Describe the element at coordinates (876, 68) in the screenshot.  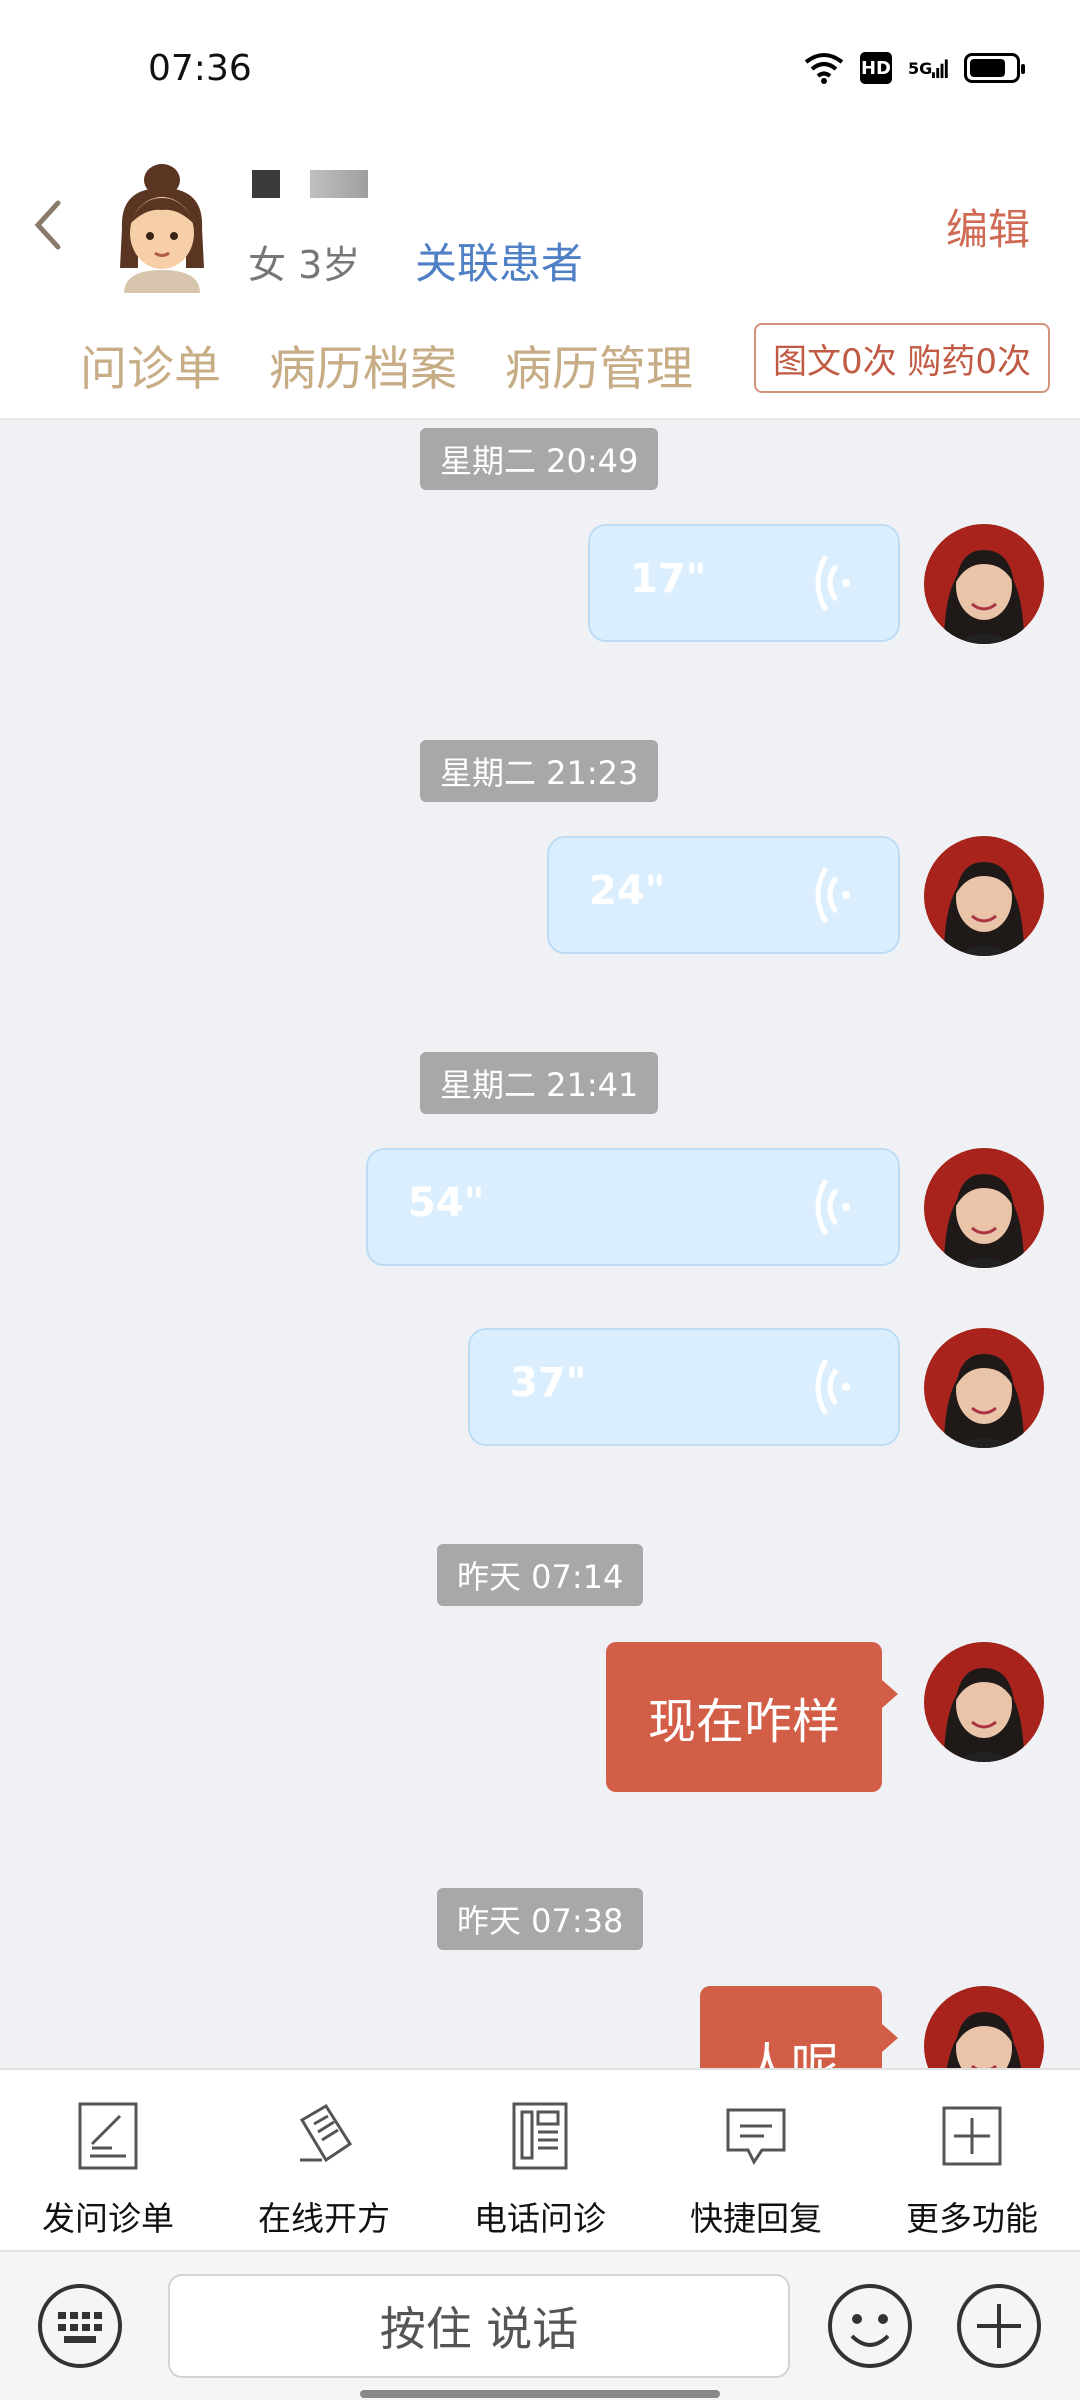
I see `hd-icon: HD` at that location.